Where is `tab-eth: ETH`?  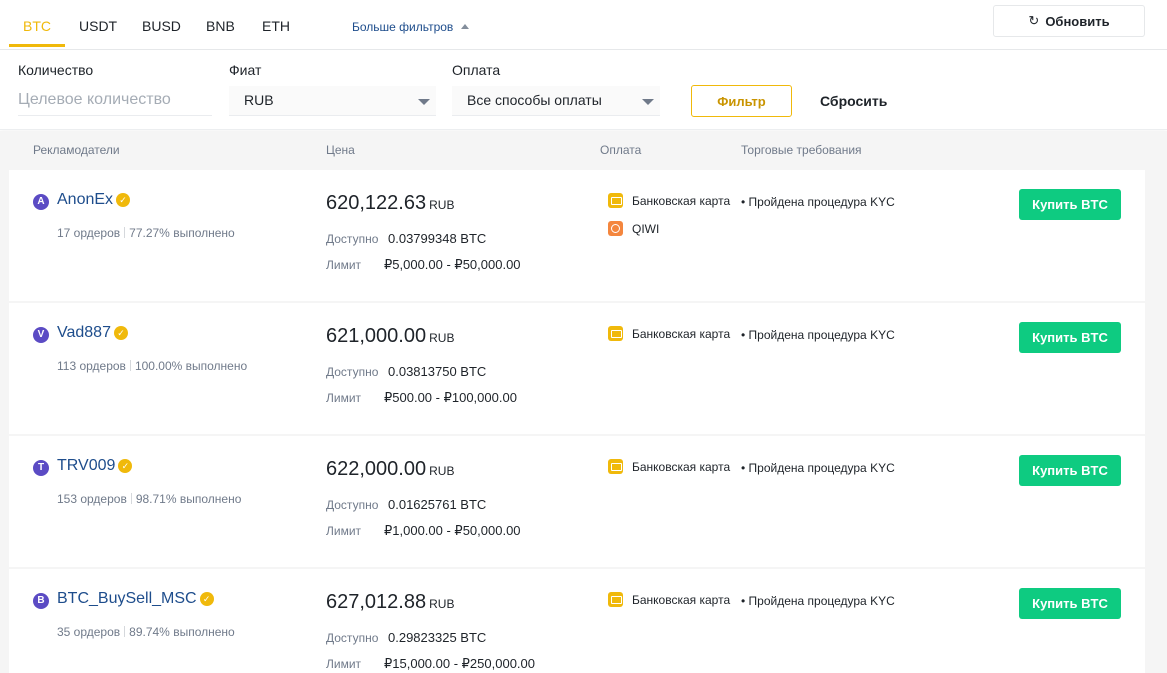
tab-eth: ETH is located at coordinates (276, 26).